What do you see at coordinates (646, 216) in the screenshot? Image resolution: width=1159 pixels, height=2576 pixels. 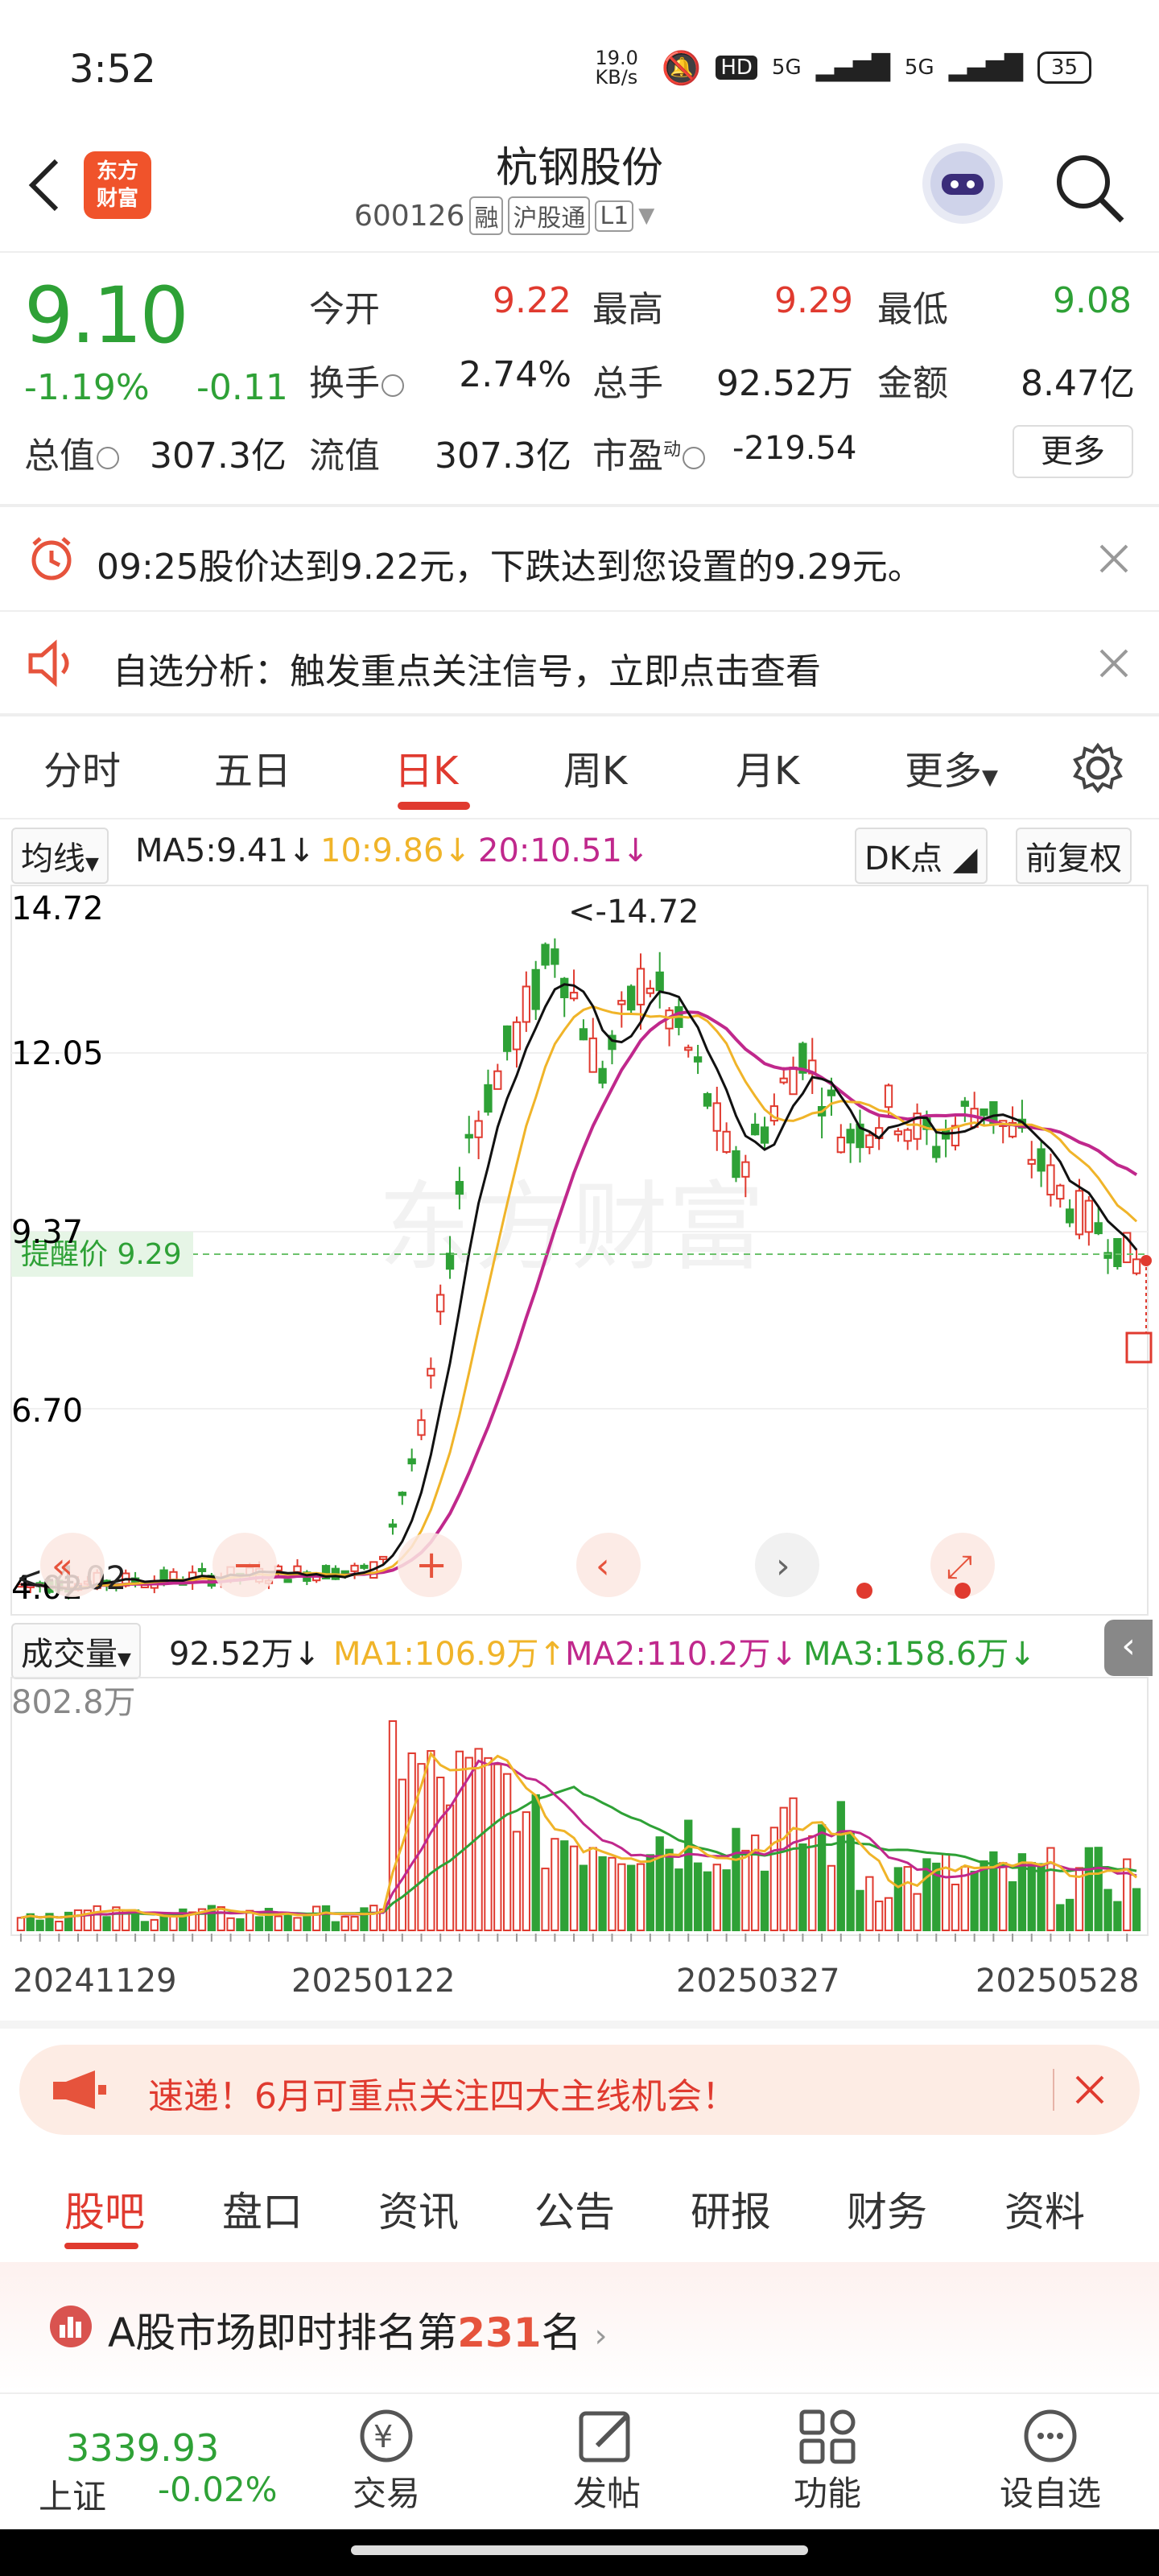 I see `dropdown-icon: ▼` at bounding box center [646, 216].